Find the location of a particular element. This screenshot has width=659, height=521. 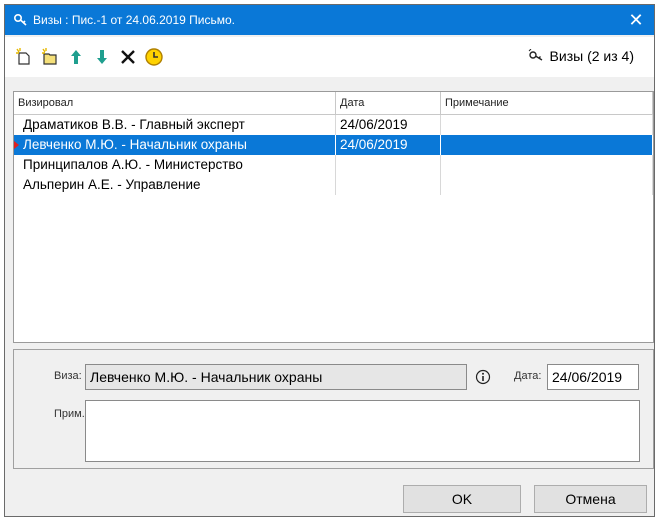

note-label: Прим.: is located at coordinates (71, 414).